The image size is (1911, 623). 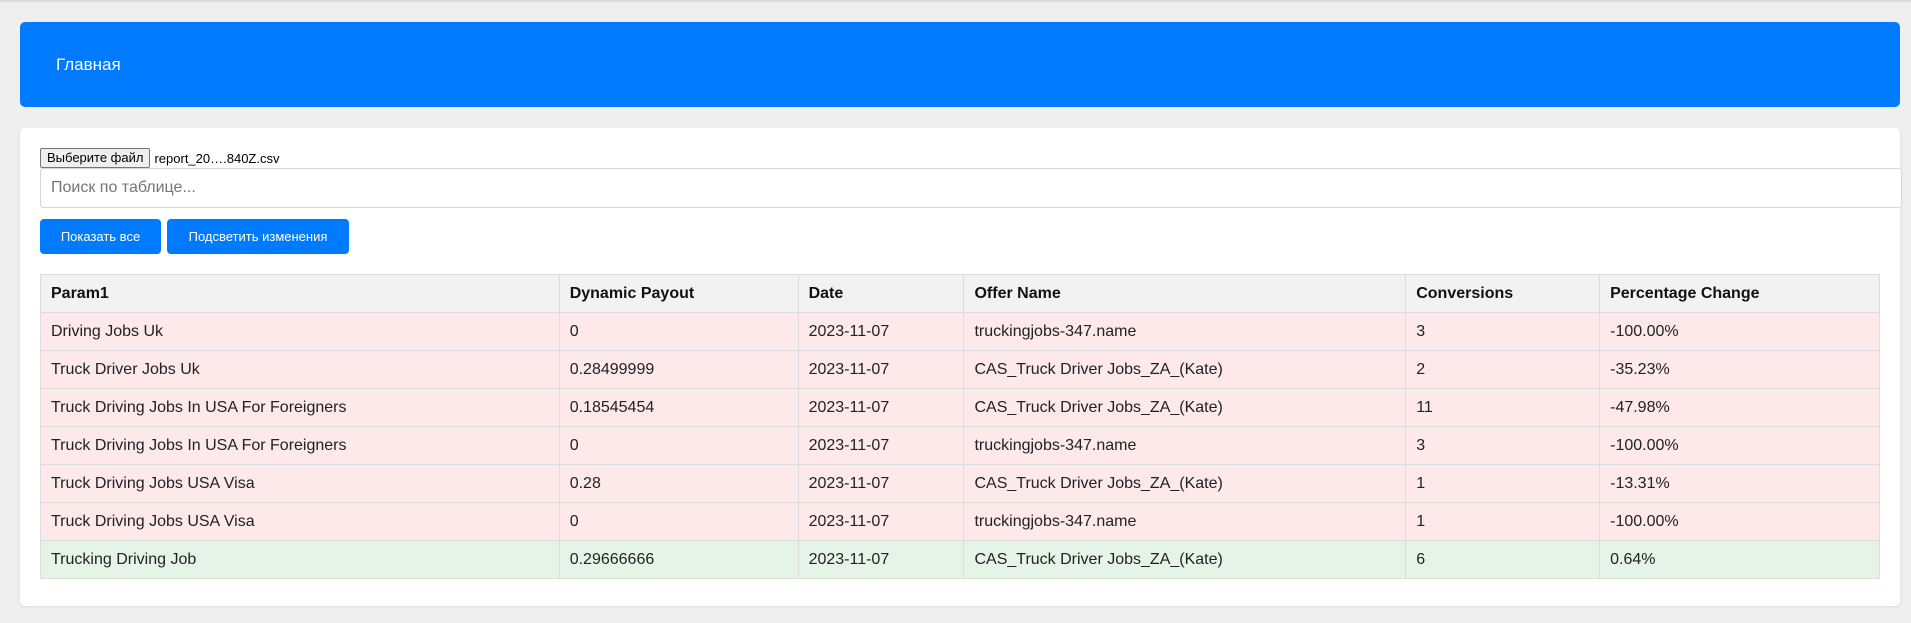 I want to click on column-header-date: Date, so click(x=881, y=293).